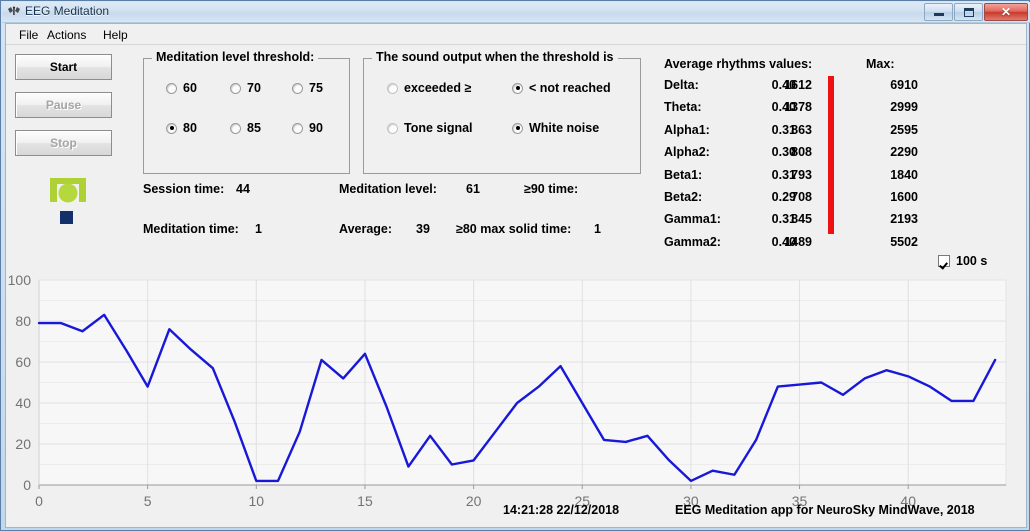  Describe the element at coordinates (23, 362) in the screenshot. I see `y-tick-label: 60` at that location.